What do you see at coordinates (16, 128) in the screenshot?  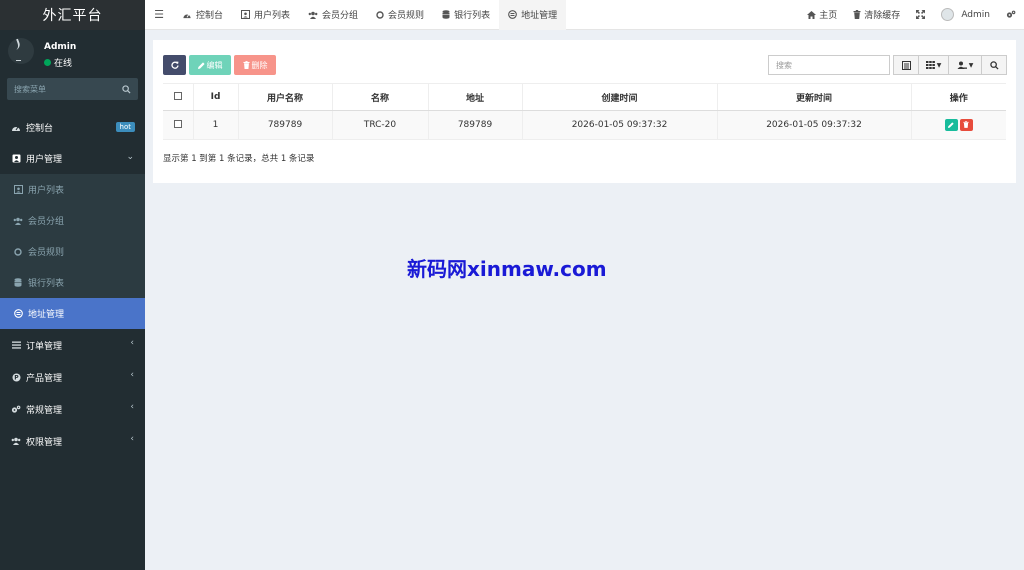 I see `dashboard-icon` at bounding box center [16, 128].